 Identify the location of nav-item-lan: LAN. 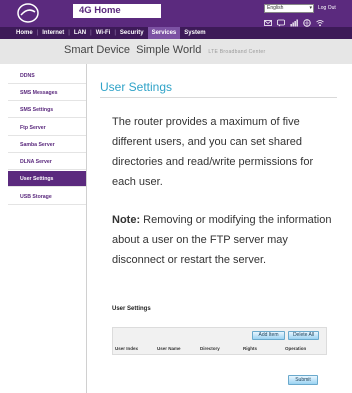
(80, 33).